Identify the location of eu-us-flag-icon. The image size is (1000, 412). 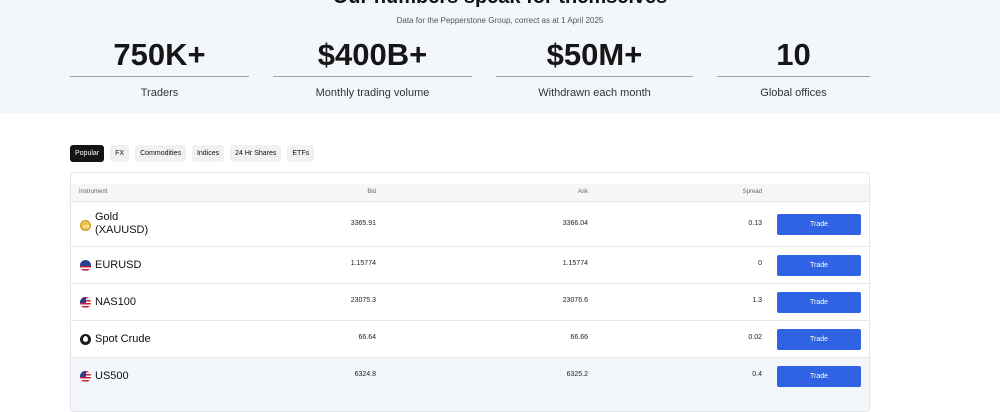
(85, 265).